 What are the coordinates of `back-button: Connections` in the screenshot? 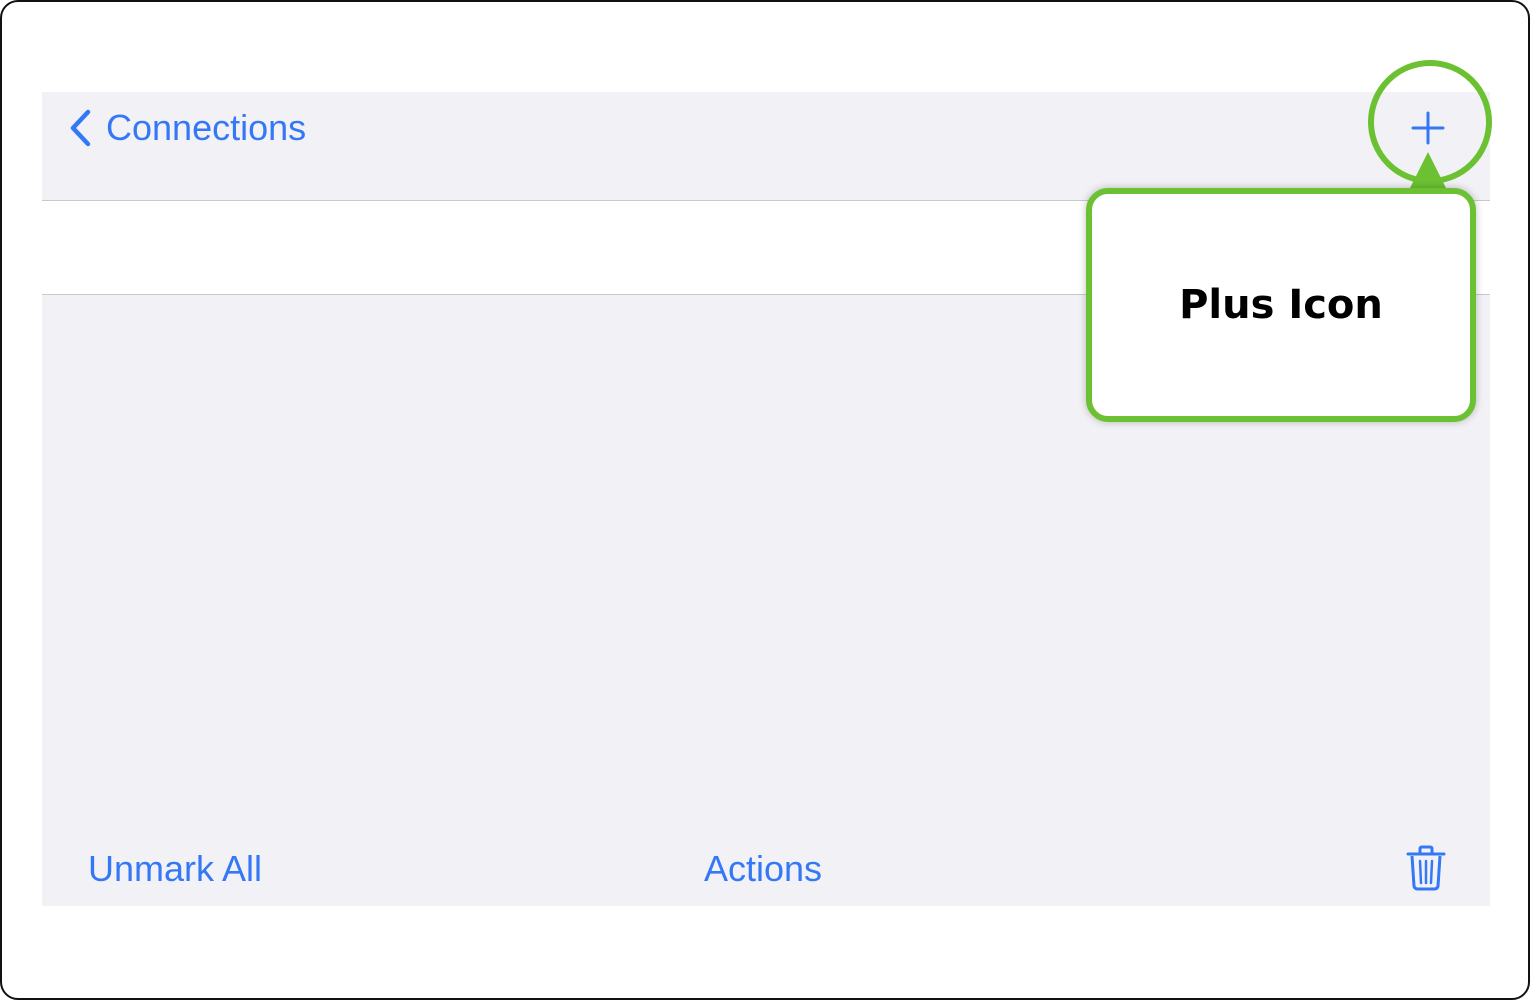 It's located at (187, 128).